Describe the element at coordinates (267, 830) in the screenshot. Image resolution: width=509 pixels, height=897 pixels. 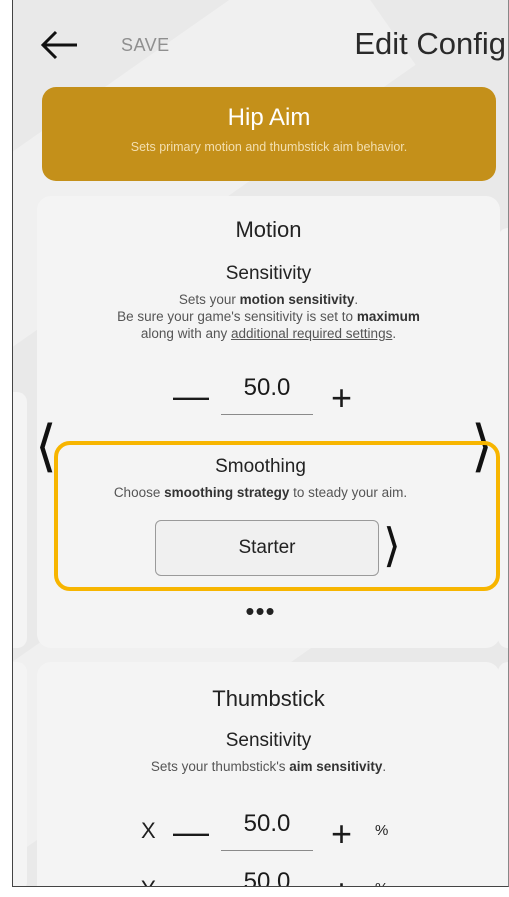
I see `x-sensitivity-input: 50.0` at that location.